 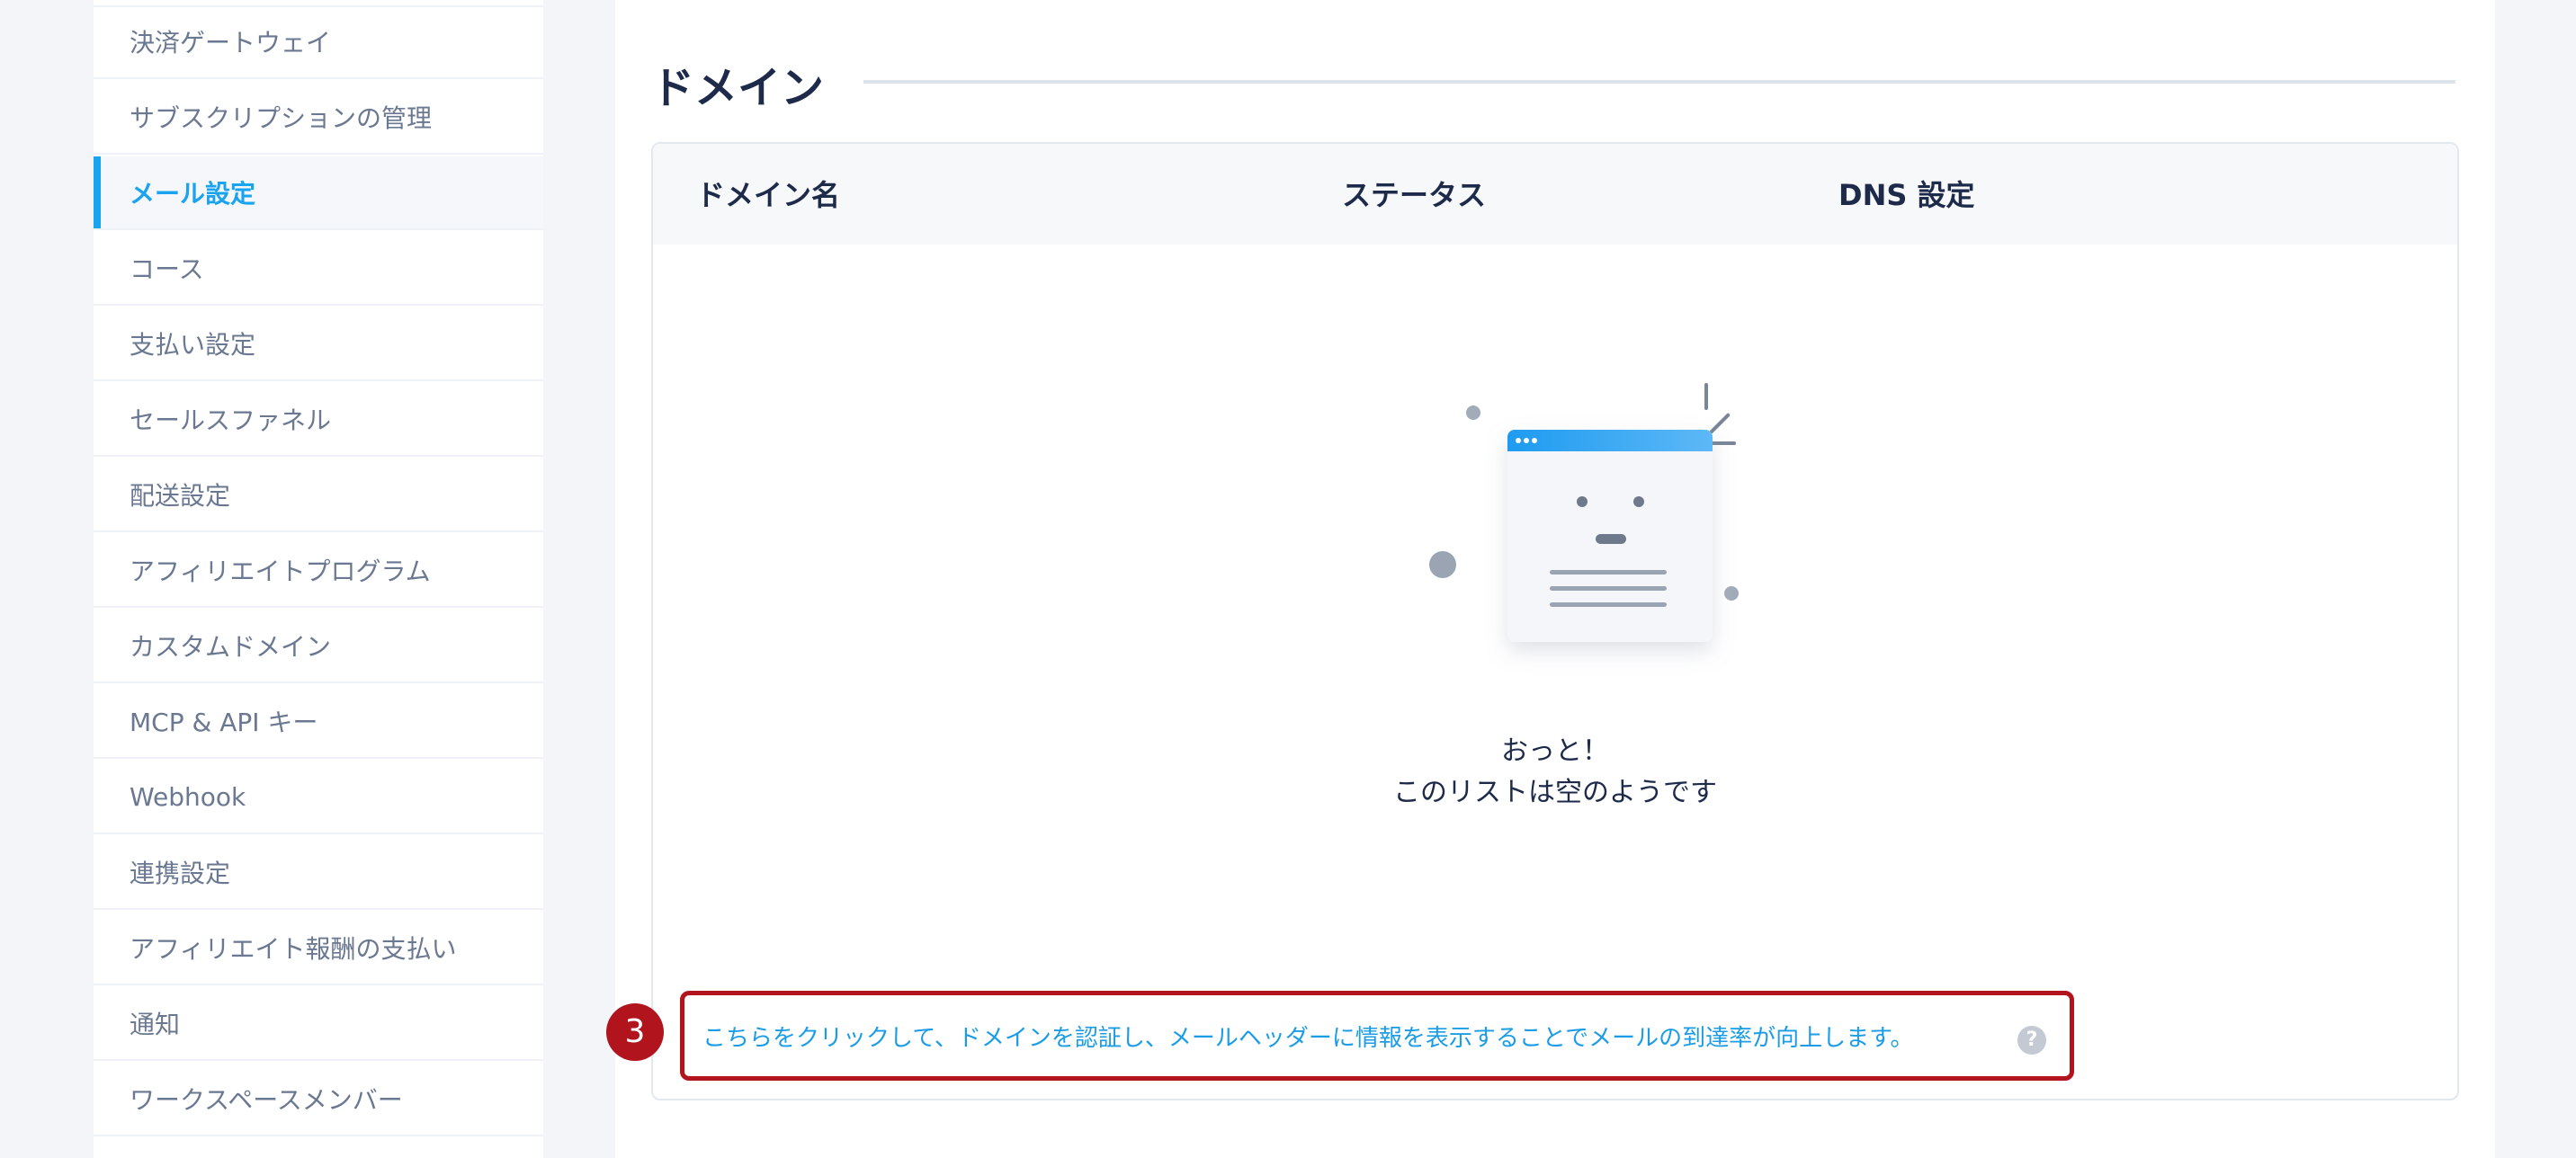 I want to click on sidebar-item-courses: コース, so click(x=318, y=269).